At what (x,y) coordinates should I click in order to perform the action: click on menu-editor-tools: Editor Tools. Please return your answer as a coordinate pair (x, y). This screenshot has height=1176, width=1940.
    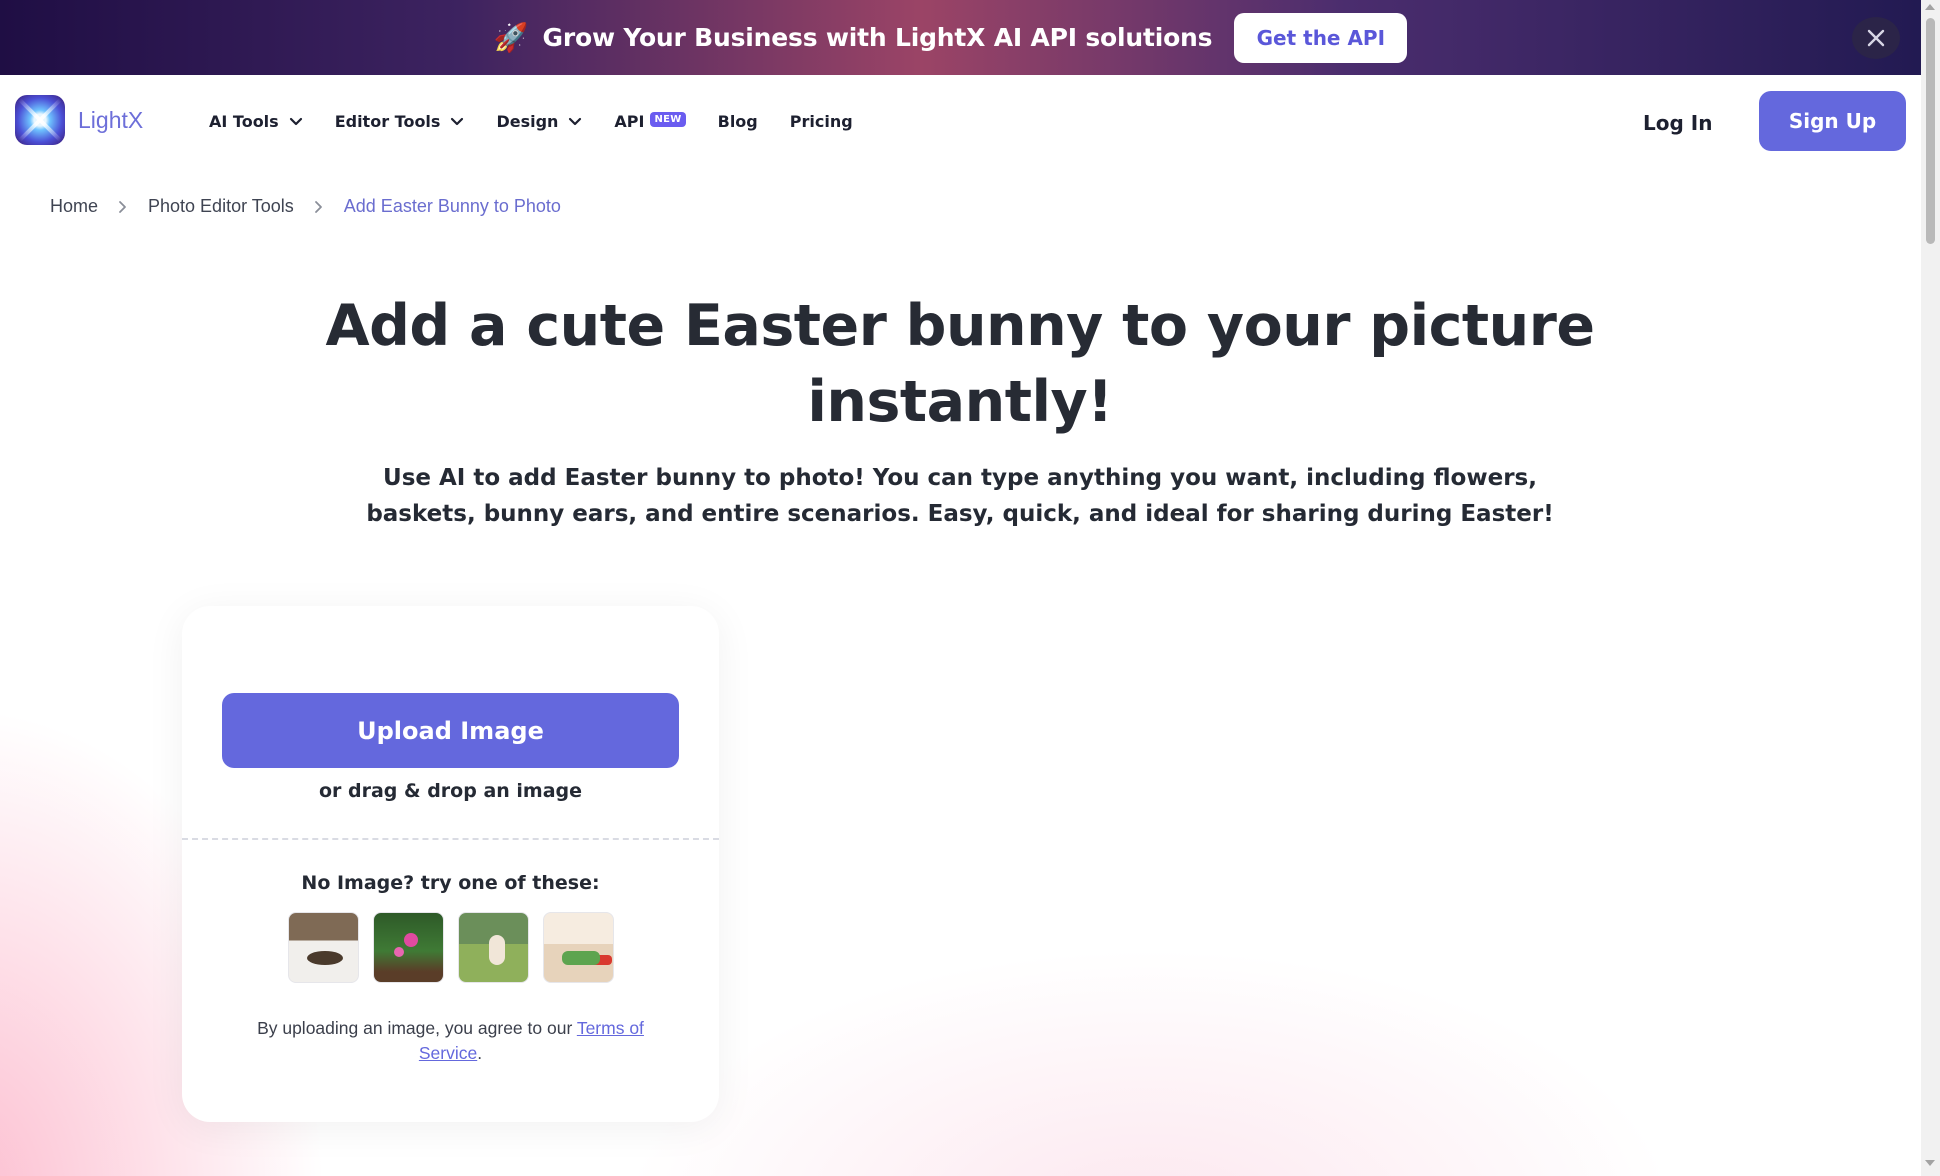
    Looking at the image, I should click on (400, 121).